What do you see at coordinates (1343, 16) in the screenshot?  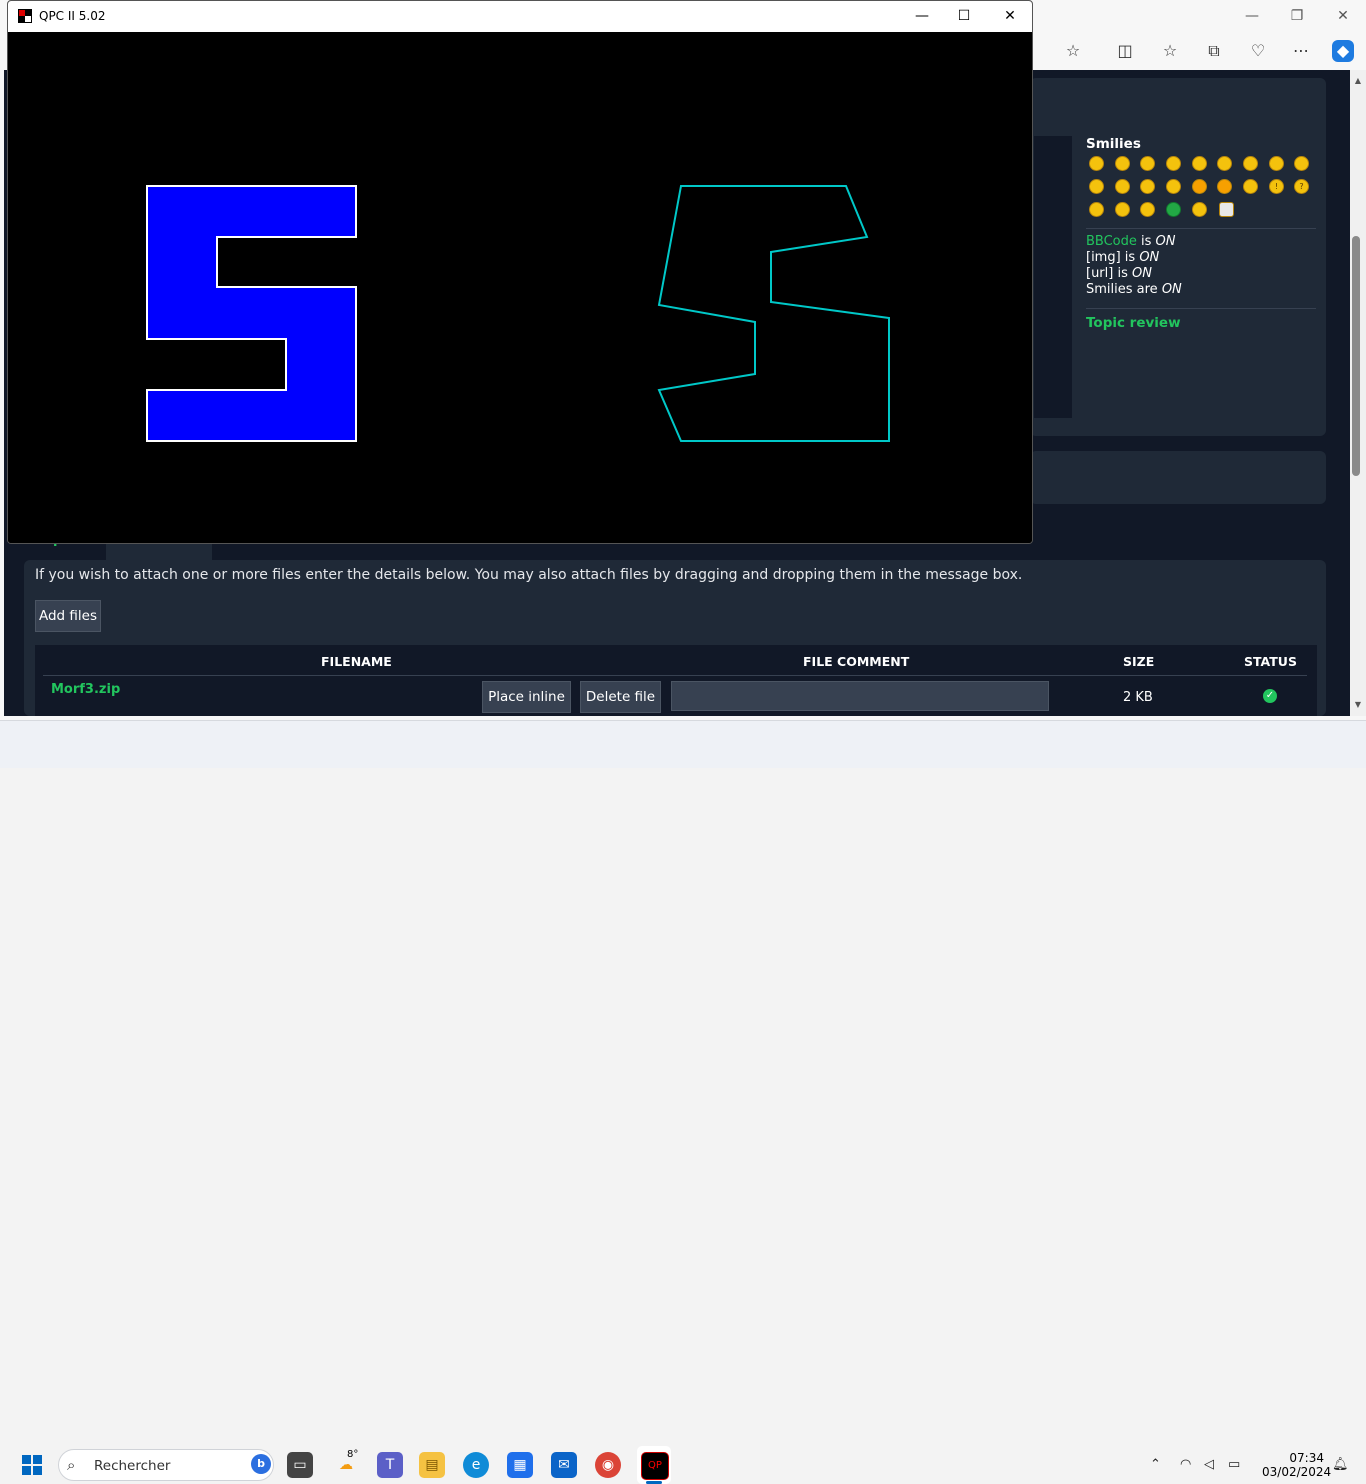 I see `browser-close-button: ✕` at bounding box center [1343, 16].